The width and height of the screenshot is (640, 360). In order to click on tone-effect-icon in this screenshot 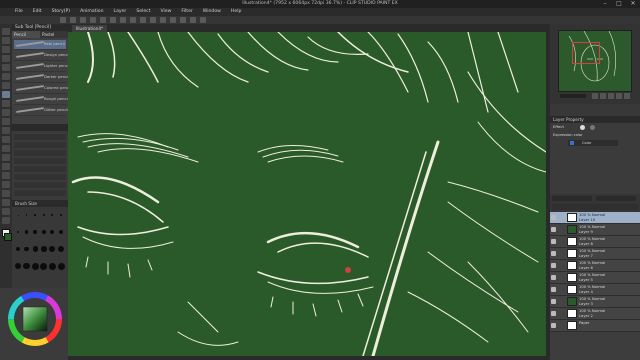, I will do `click(592, 127)`.